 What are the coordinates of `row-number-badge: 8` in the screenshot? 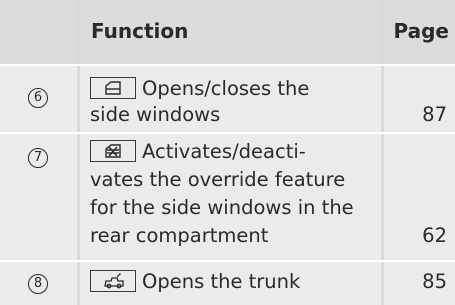 It's located at (38, 284).